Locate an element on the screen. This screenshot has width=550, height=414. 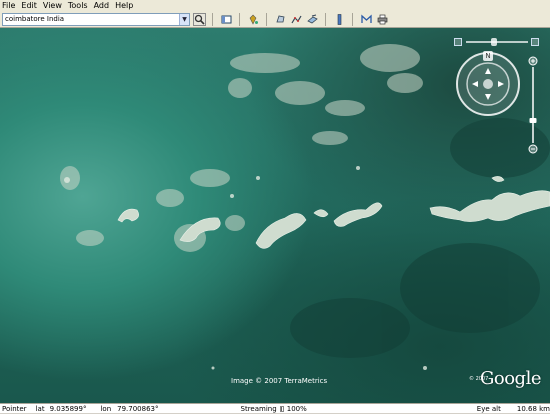
print-button is located at coordinates (382, 19).